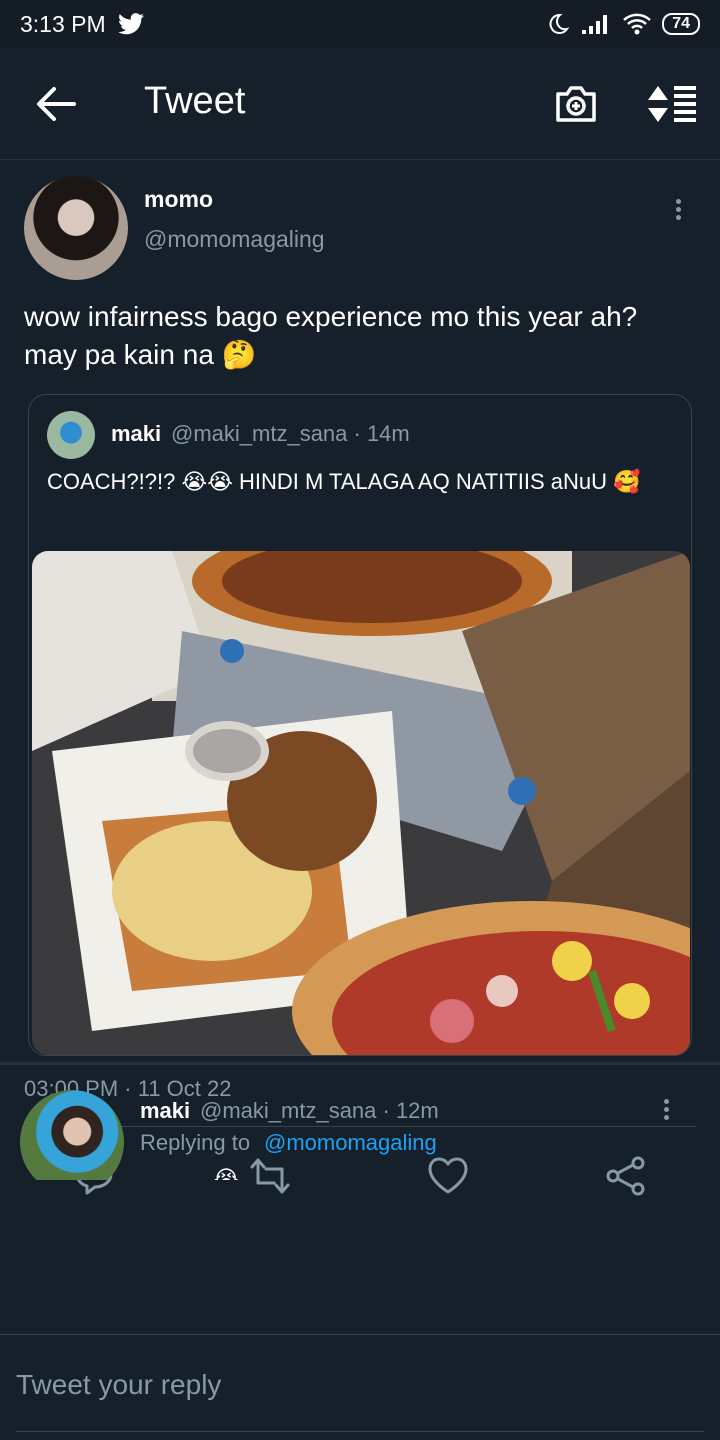 The width and height of the screenshot is (720, 1440). Describe the element at coordinates (63, 23) in the screenshot. I see `status-time: 3:13 PM` at that location.